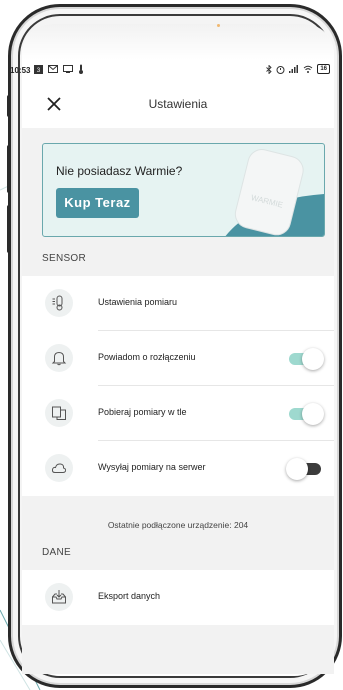 This screenshot has width=343, height=690. What do you see at coordinates (308, 69) in the screenshot?
I see `wifi-icon` at bounding box center [308, 69].